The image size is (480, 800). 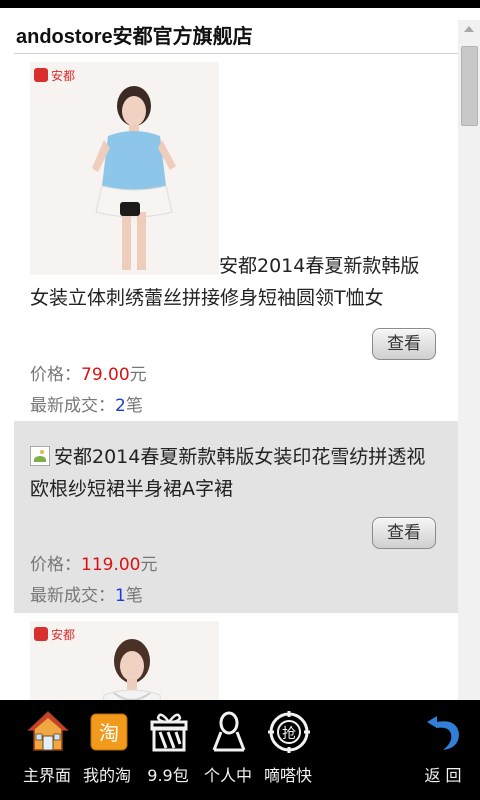 What do you see at coordinates (469, 29) in the screenshot?
I see `scroll-up-arrow-icon` at bounding box center [469, 29].